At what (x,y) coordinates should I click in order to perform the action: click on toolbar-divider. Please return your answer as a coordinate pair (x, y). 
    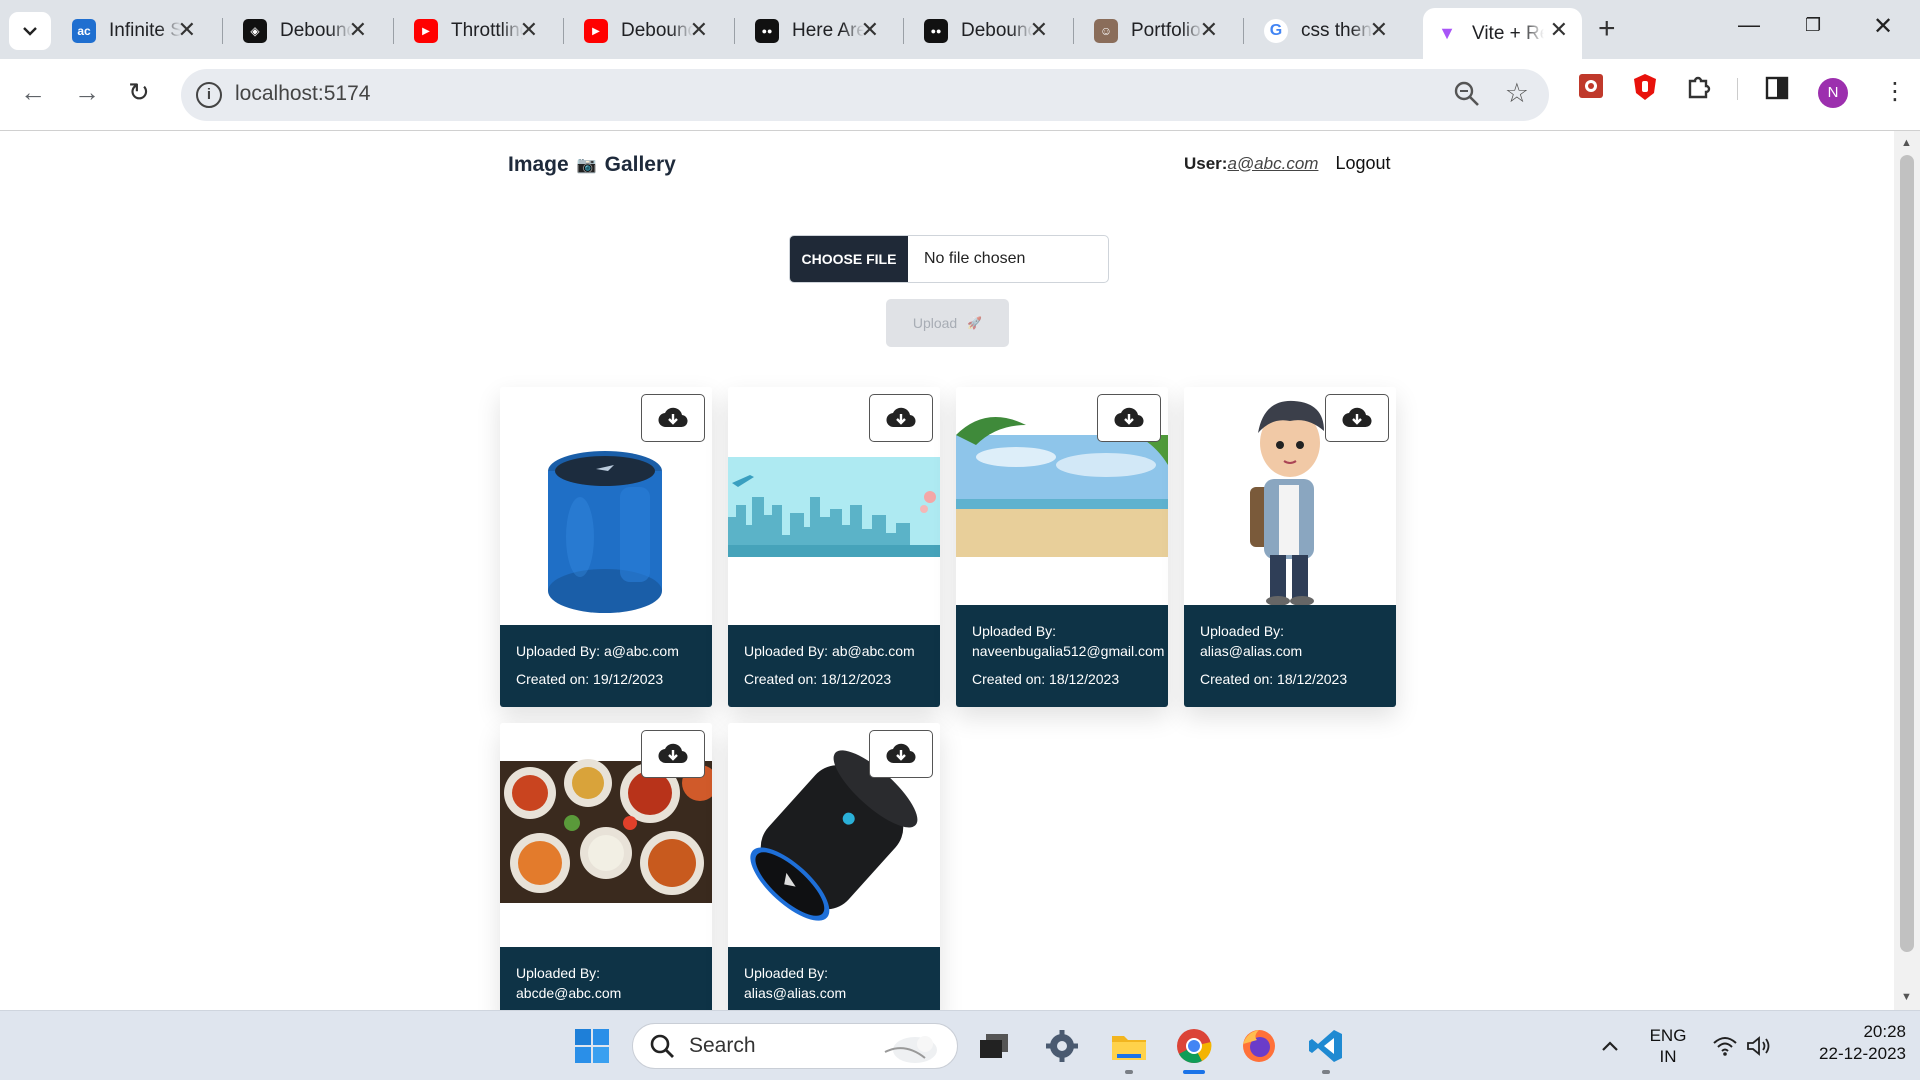
    Looking at the image, I should click on (1737, 89).